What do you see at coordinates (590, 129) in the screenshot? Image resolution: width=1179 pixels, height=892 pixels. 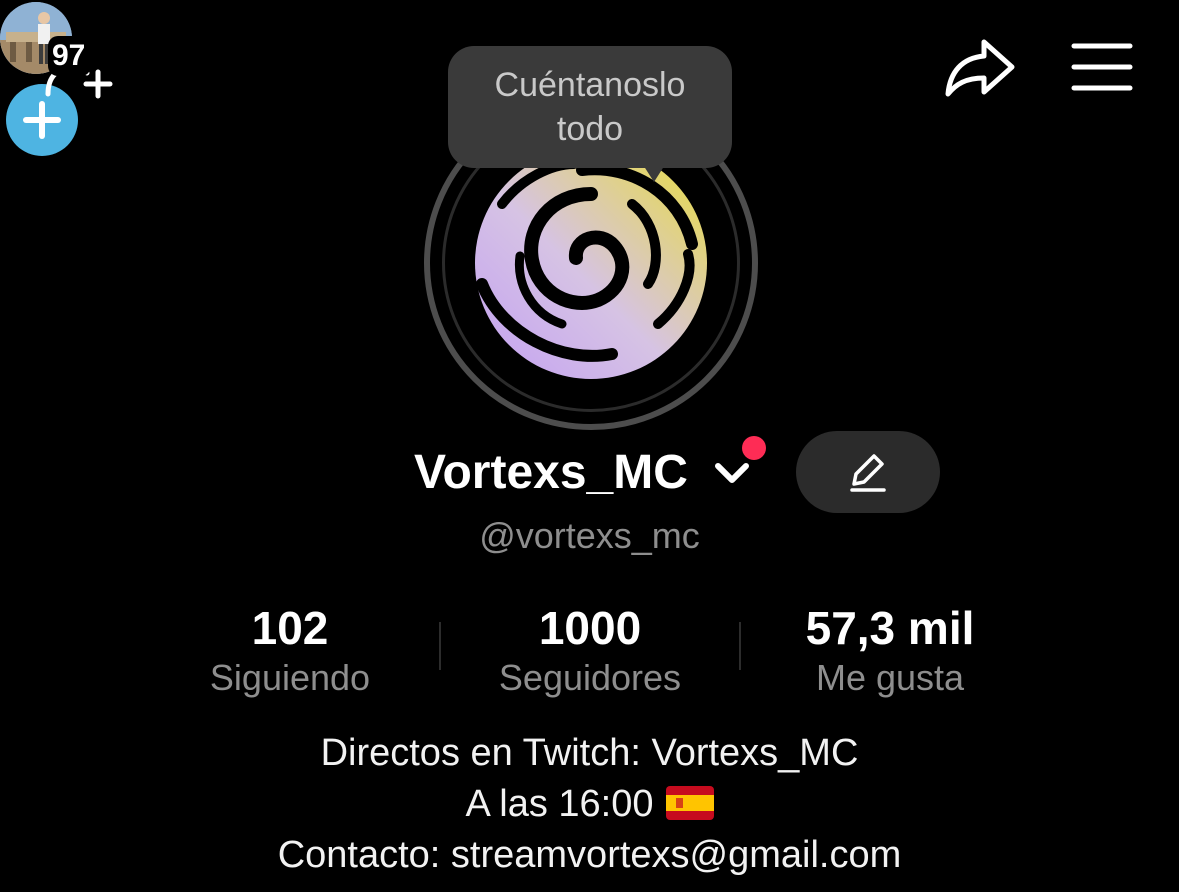 I see `tooltip-line-2: todo` at bounding box center [590, 129].